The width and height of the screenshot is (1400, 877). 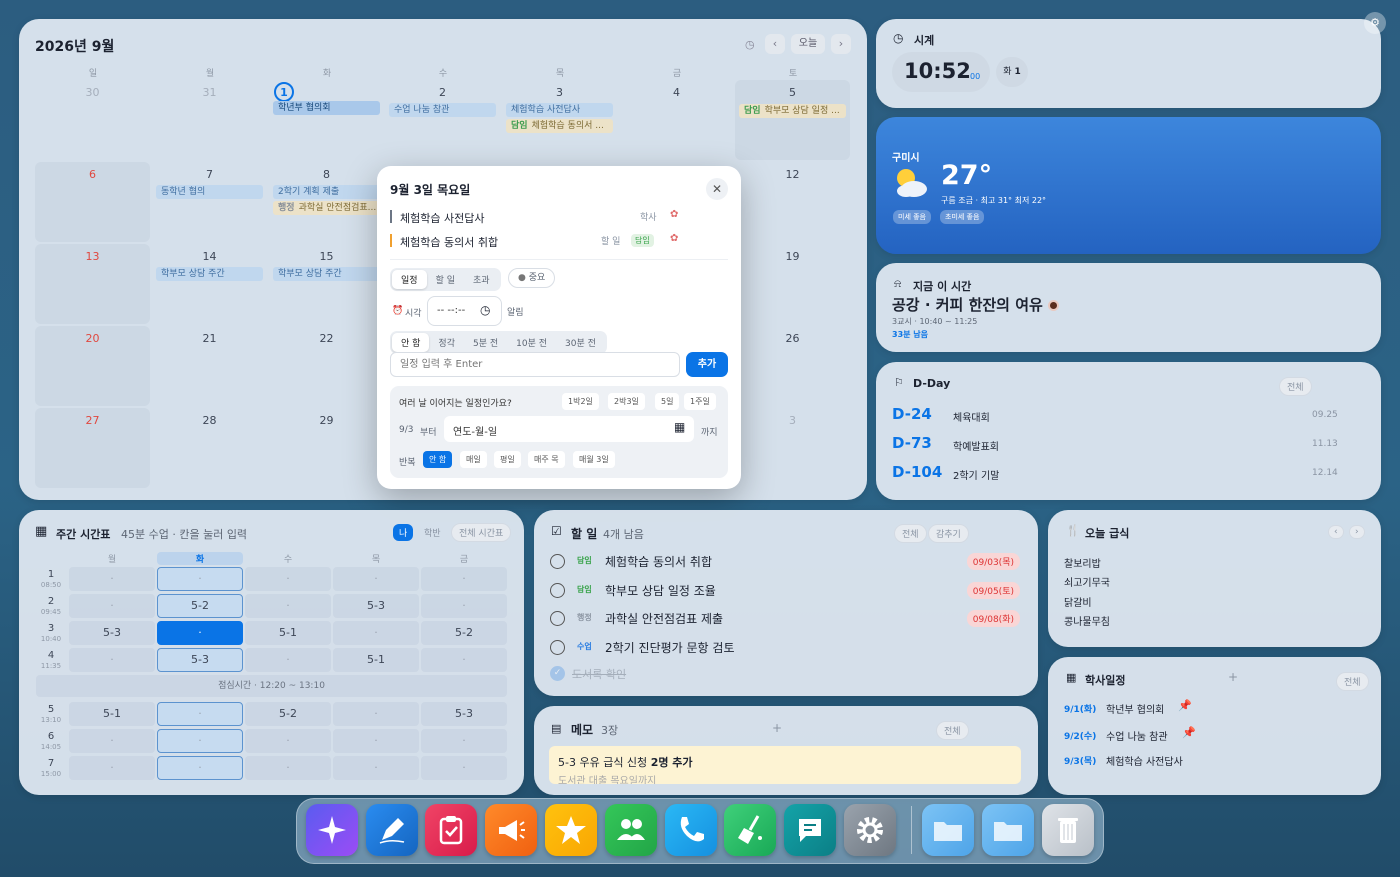 What do you see at coordinates (326, 274) in the screenshot?
I see `event-chip: 학부모 상담 주간` at bounding box center [326, 274].